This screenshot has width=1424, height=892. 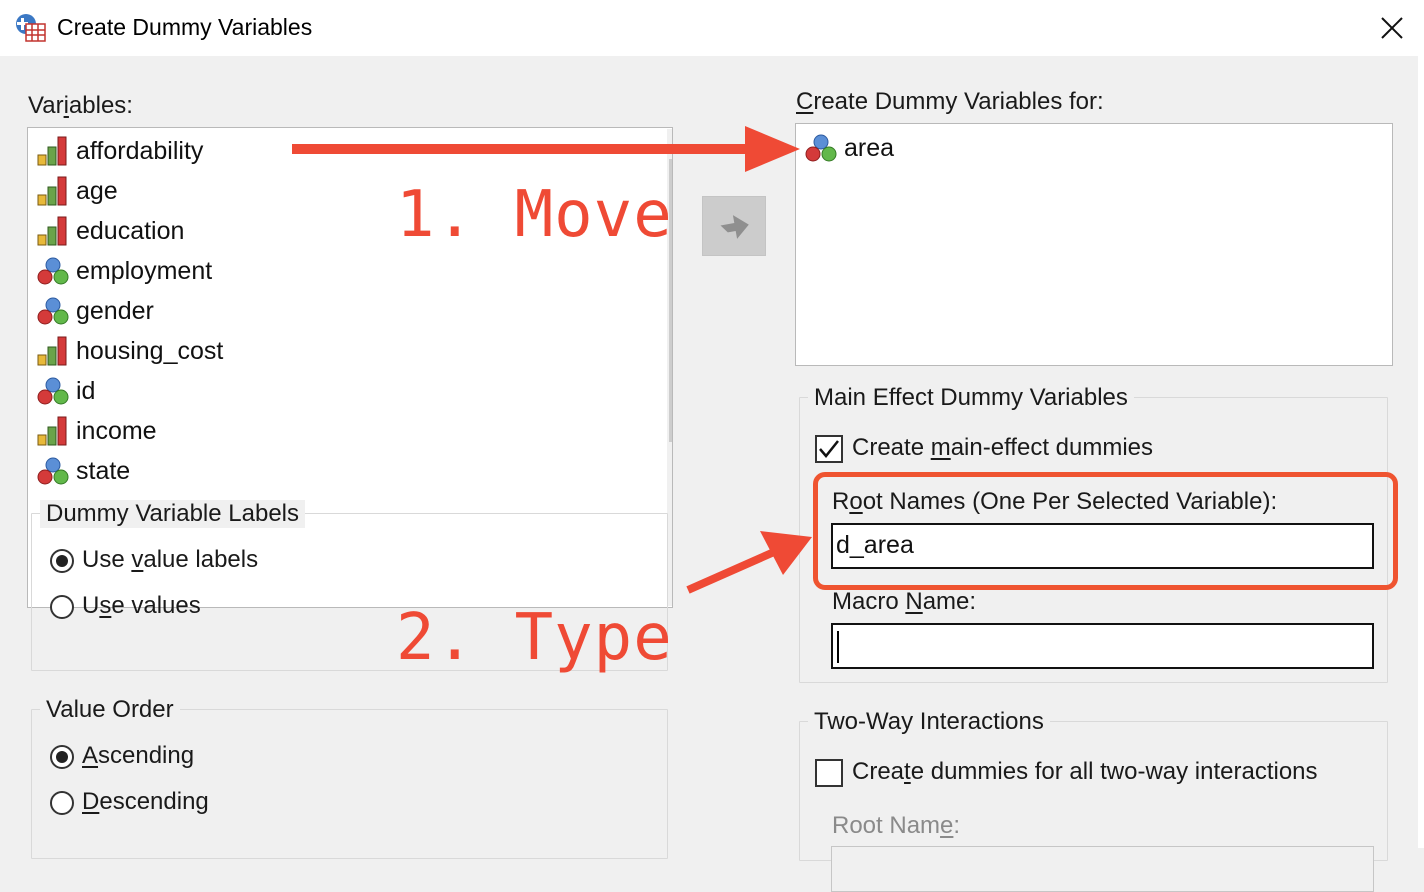 I want to click on list-item: gender, so click(x=95, y=311).